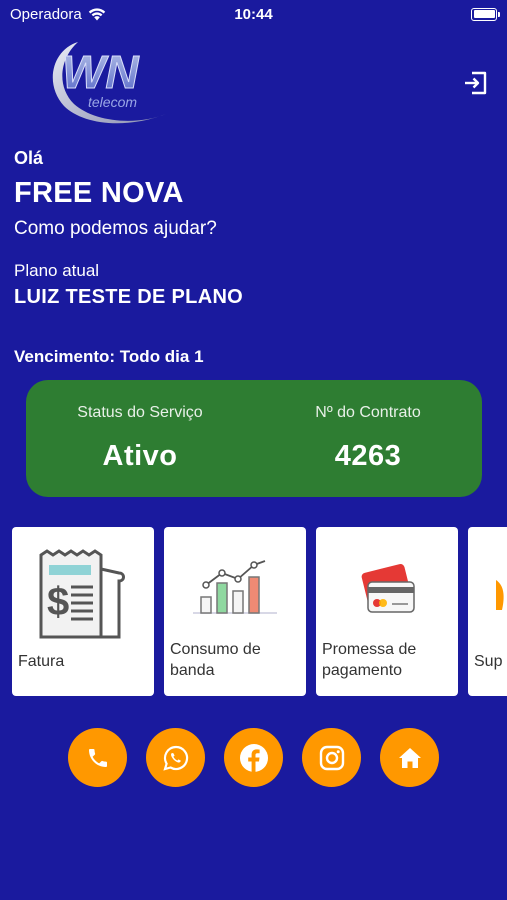 This screenshot has width=507, height=900. I want to click on contract-number-label: Nº do Contrato, so click(368, 412).